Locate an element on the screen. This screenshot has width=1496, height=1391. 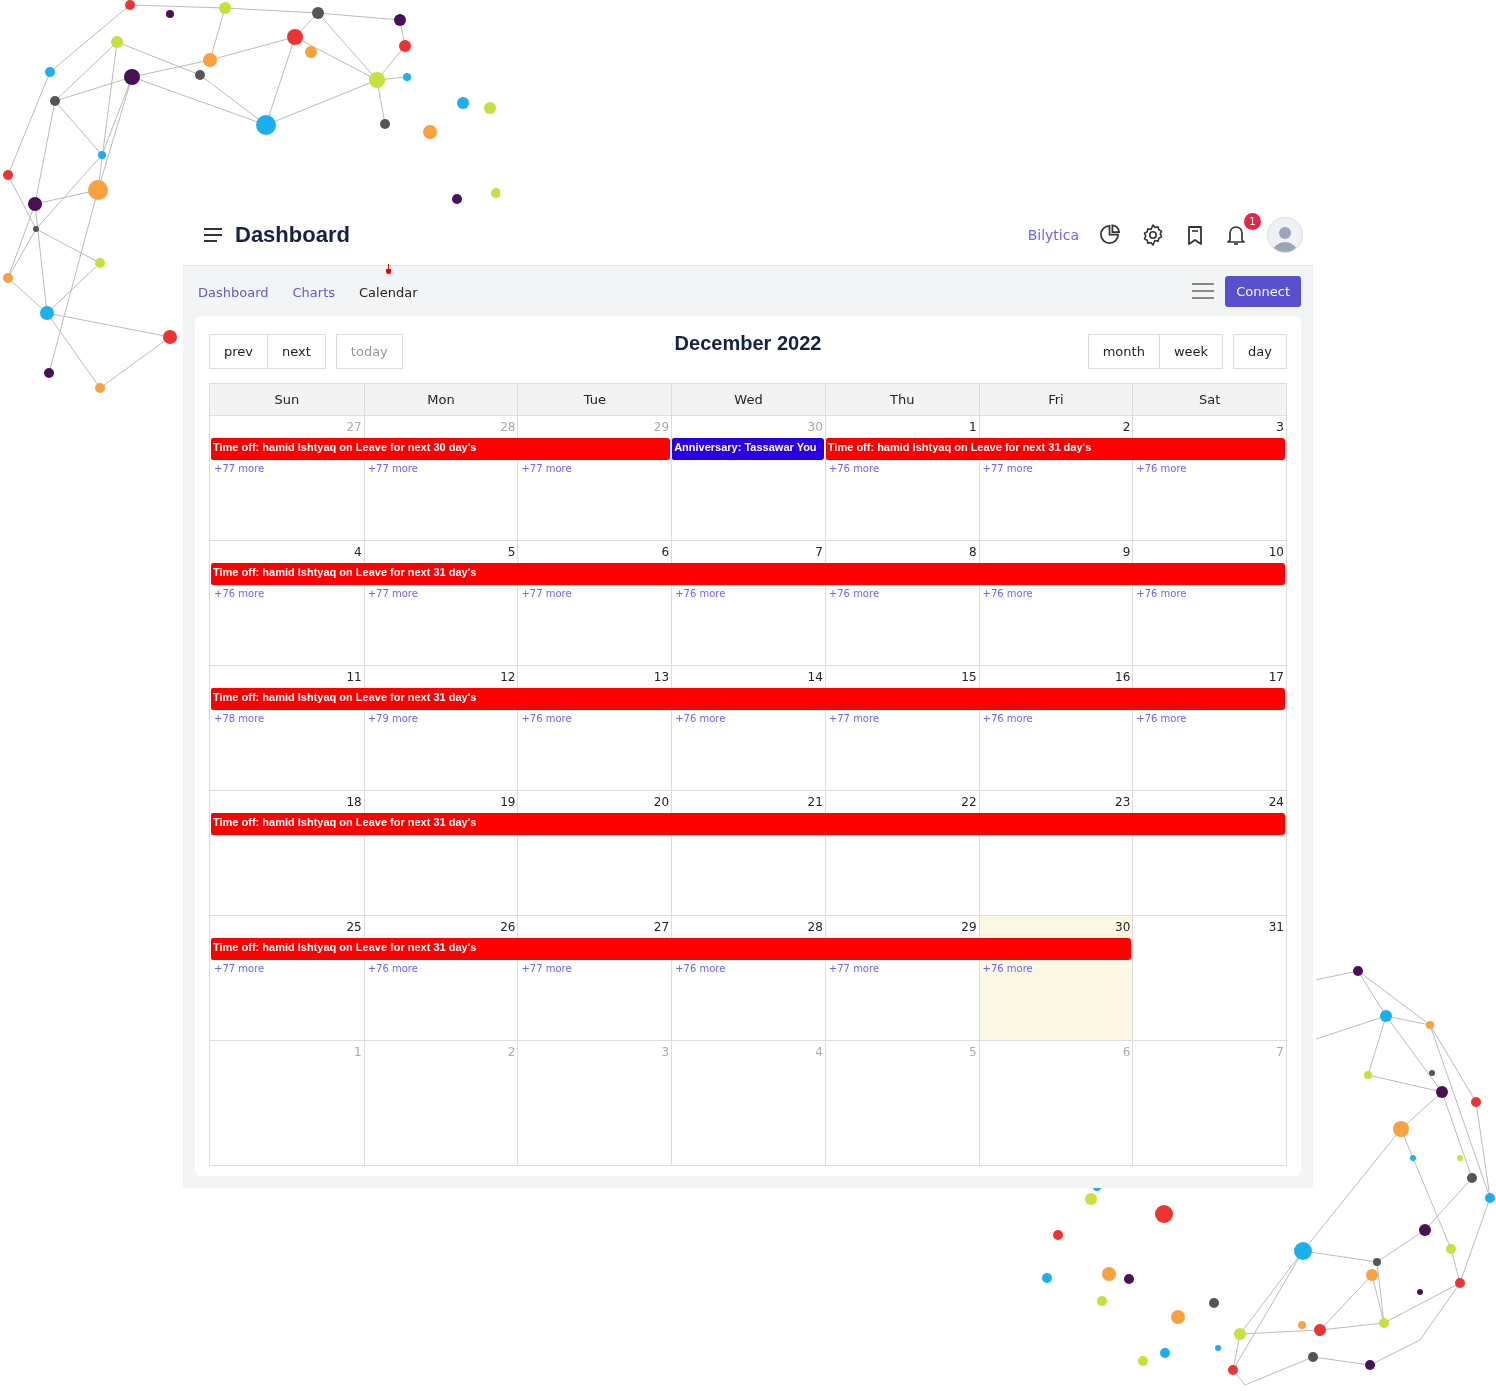
pie-chart-icon is located at coordinates (1110, 235).